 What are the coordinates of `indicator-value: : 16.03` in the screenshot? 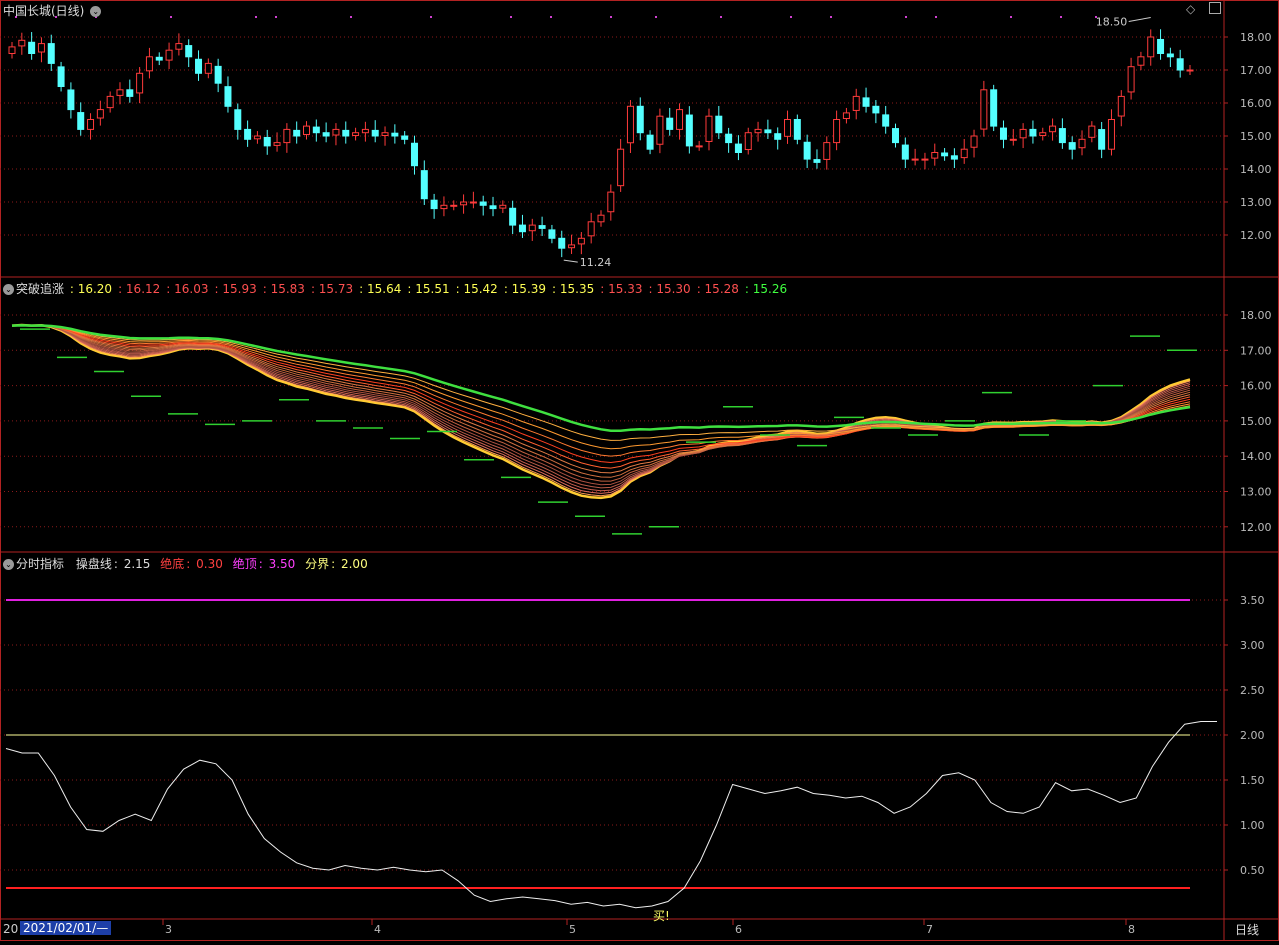 It's located at (187, 289).